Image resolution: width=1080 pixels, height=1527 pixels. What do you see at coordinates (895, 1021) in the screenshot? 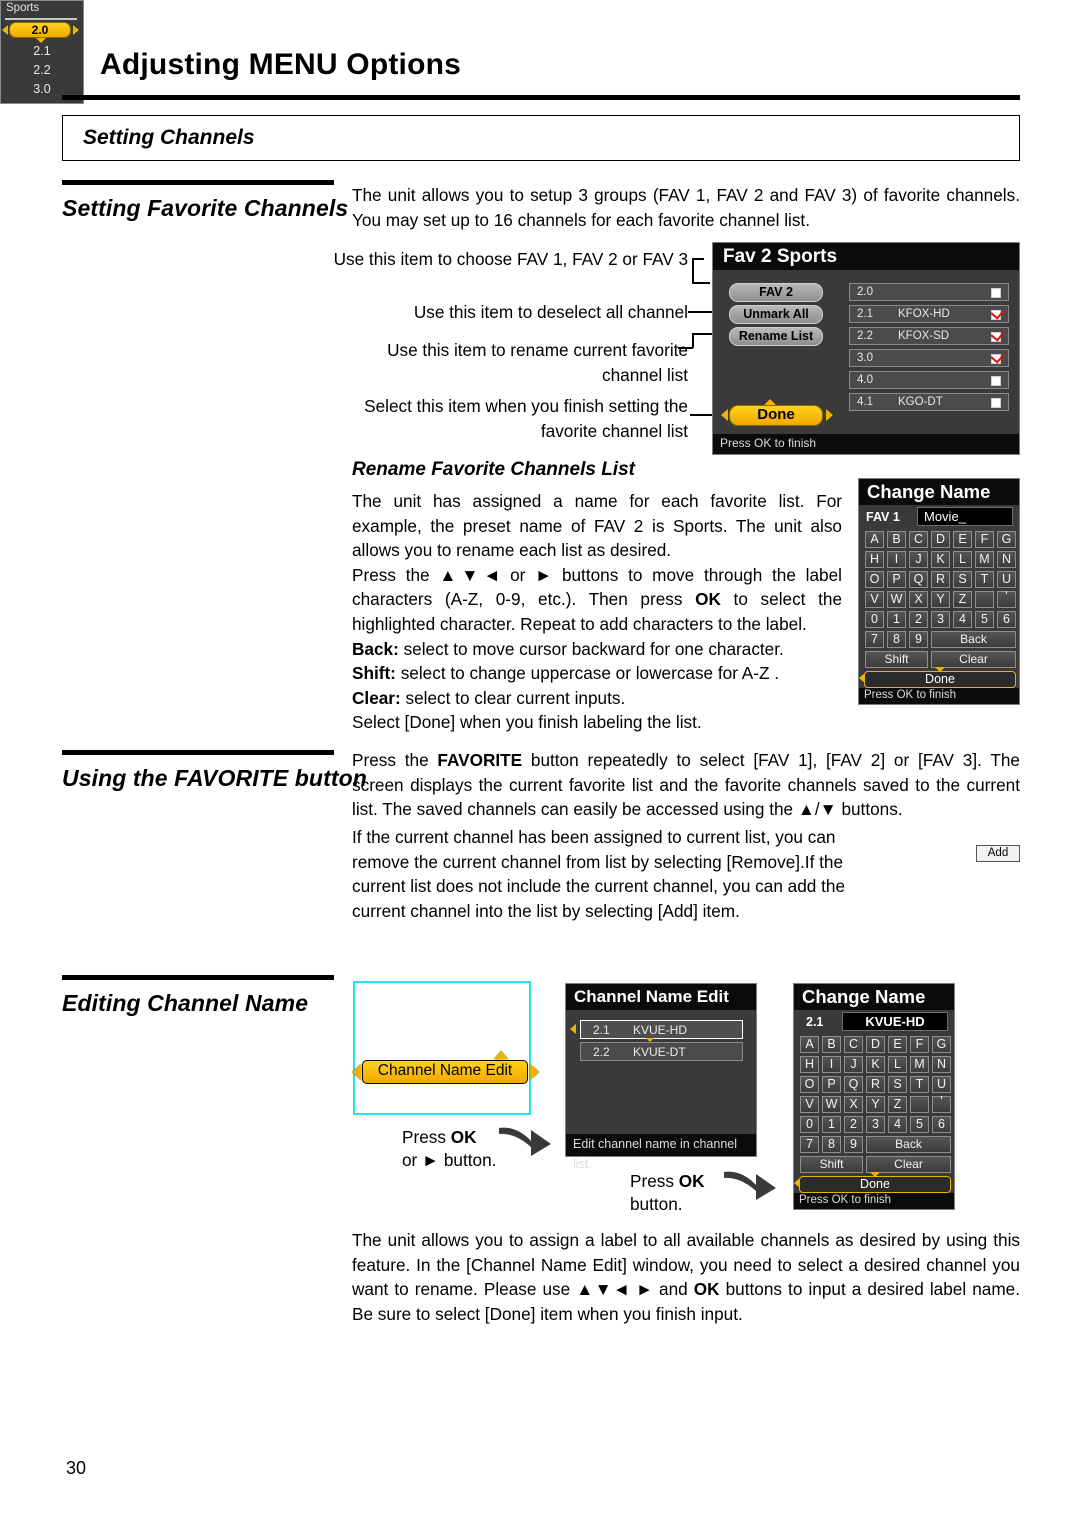
I see `name-input: KVUE-HD` at bounding box center [895, 1021].